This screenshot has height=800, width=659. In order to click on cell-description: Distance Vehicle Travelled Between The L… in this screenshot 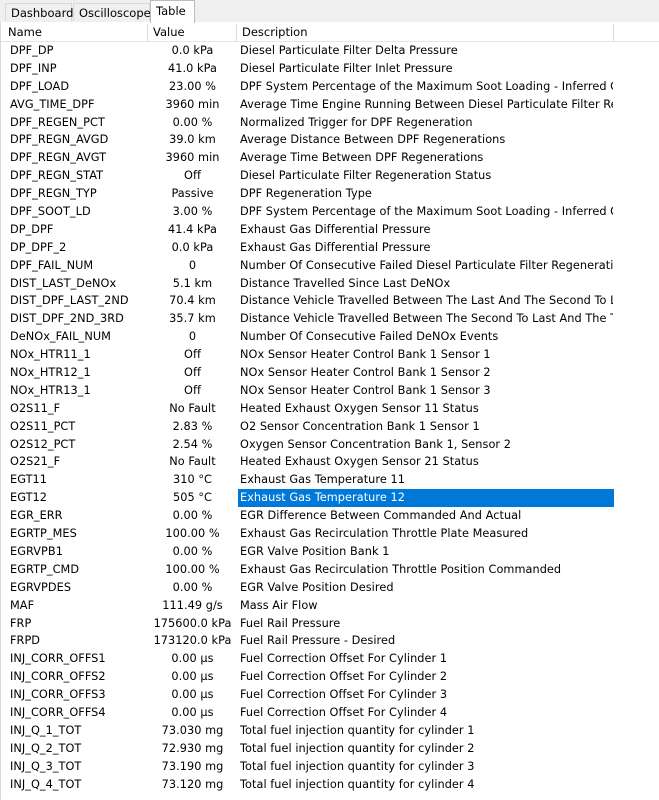, I will do `click(426, 301)`.